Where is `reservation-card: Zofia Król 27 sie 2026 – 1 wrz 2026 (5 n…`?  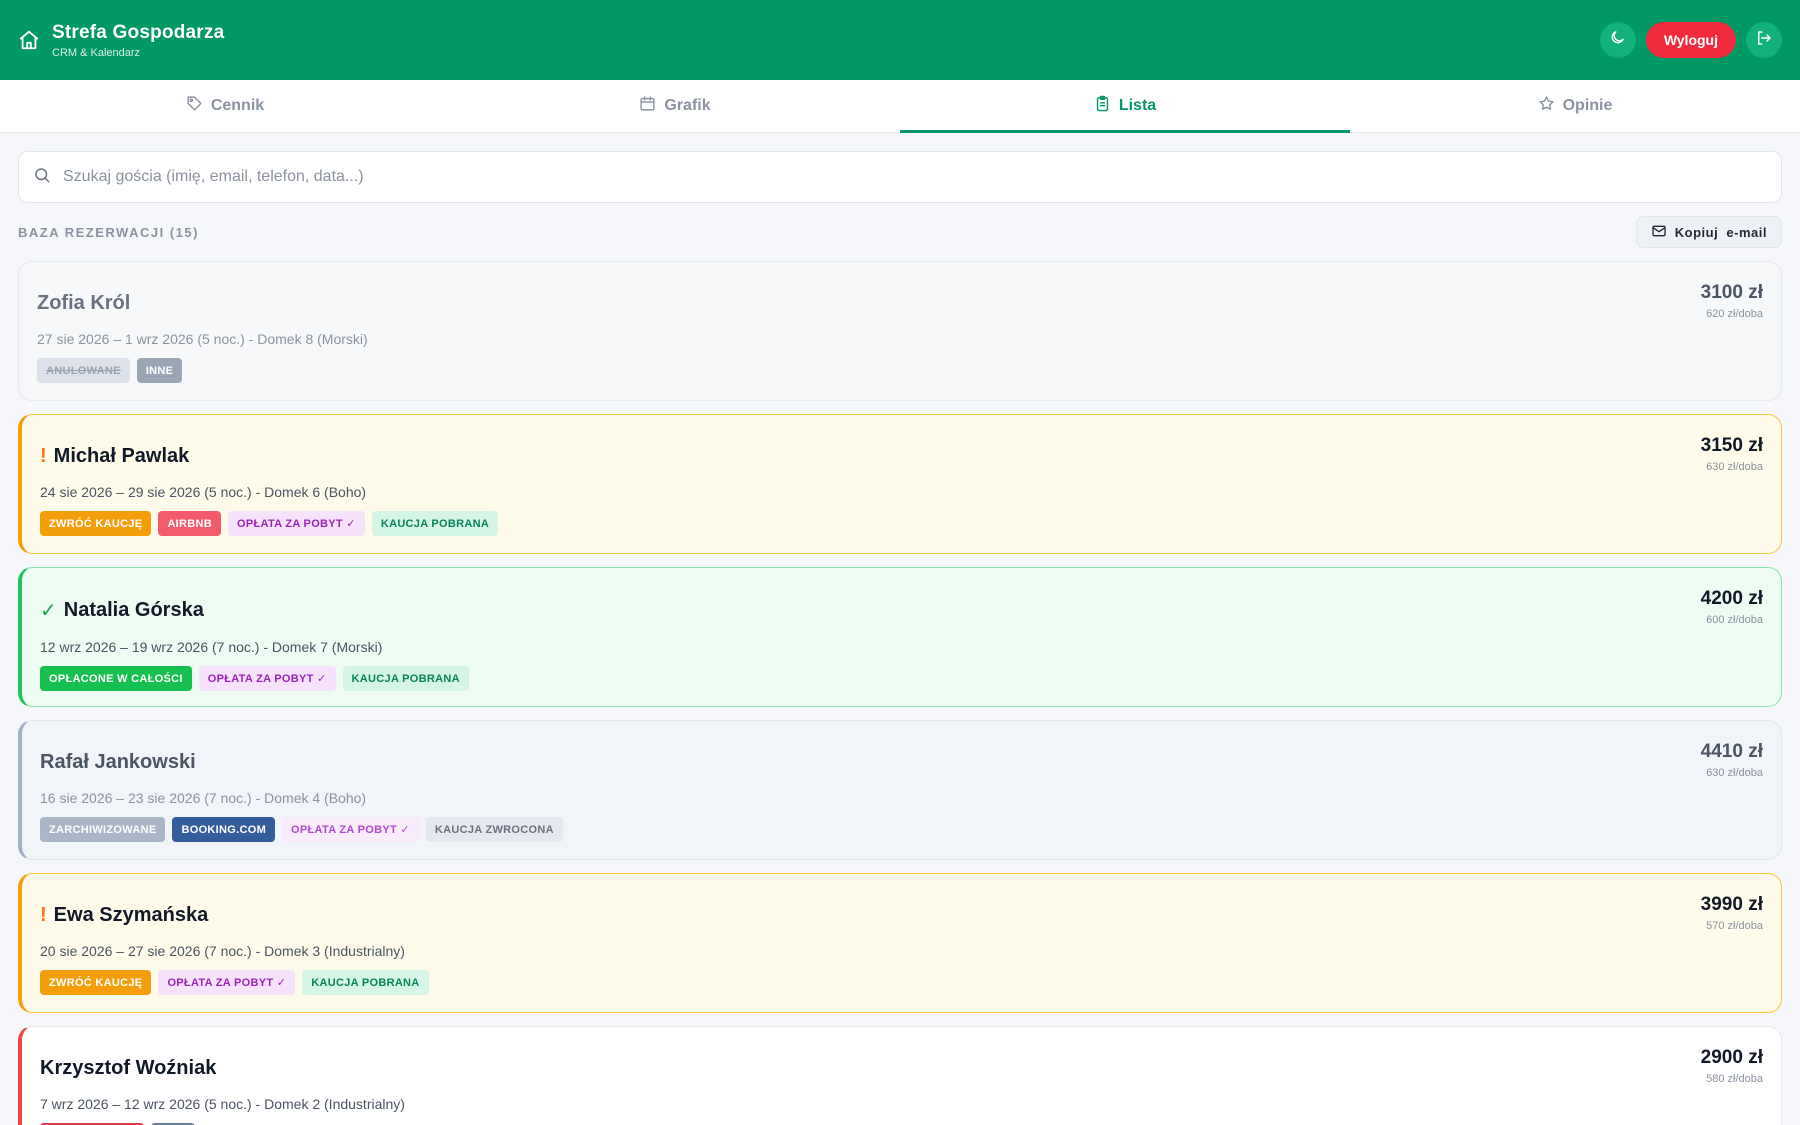 reservation-card: Zofia Król 27 sie 2026 – 1 wrz 2026 (5 n… is located at coordinates (900, 331).